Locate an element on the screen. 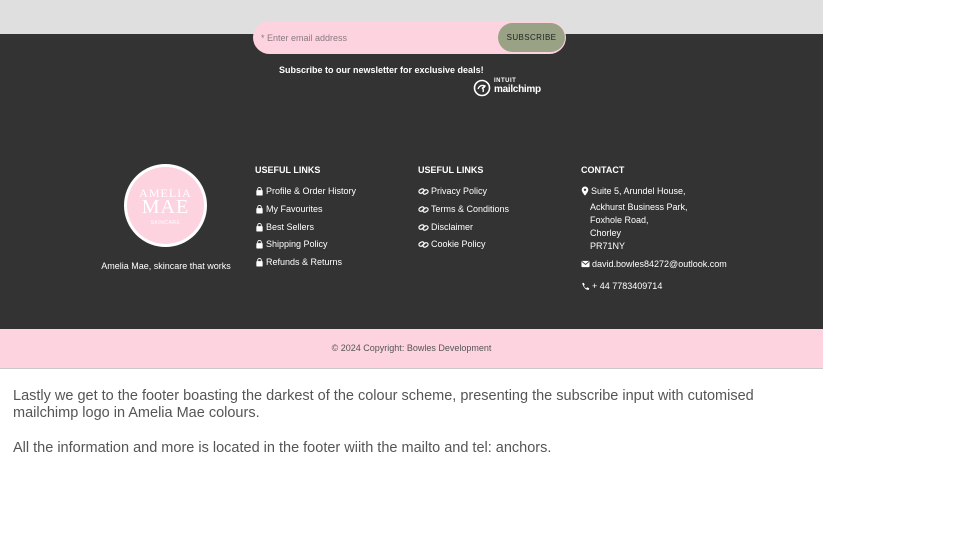  logo-line-2: MAE is located at coordinates (165, 207).